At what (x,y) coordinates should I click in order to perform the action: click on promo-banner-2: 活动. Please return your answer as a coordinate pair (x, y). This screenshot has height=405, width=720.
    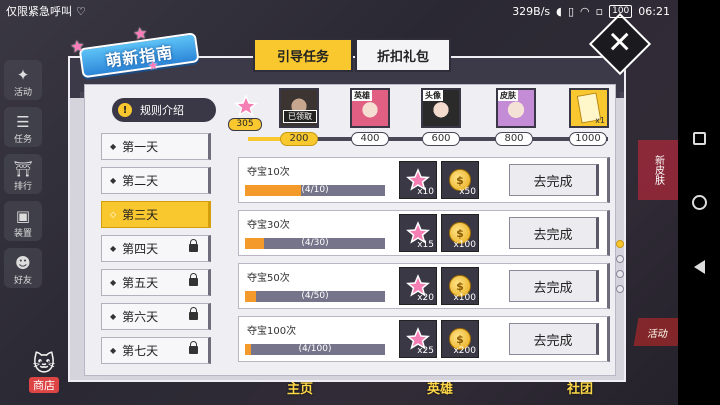
    Looking at the image, I should click on (658, 332).